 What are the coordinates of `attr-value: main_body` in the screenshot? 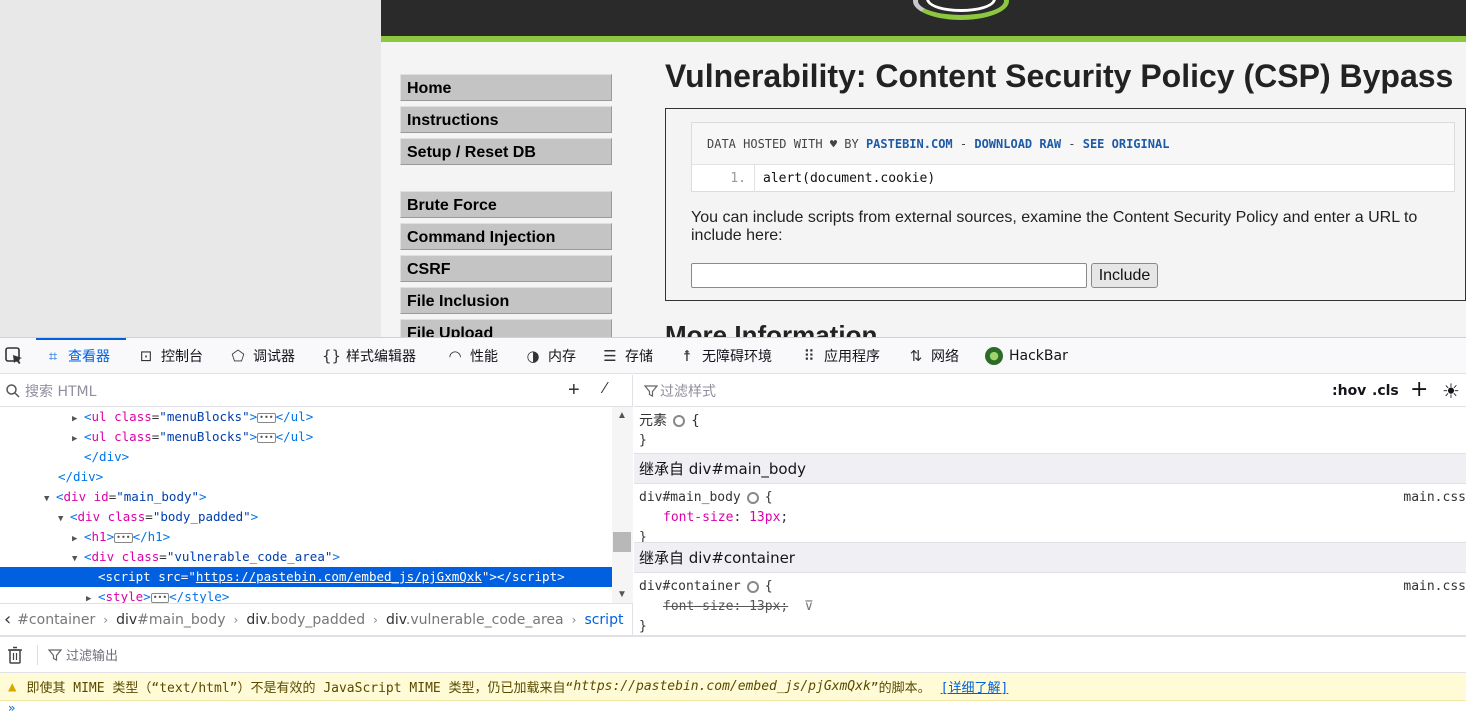 It's located at (157, 496).